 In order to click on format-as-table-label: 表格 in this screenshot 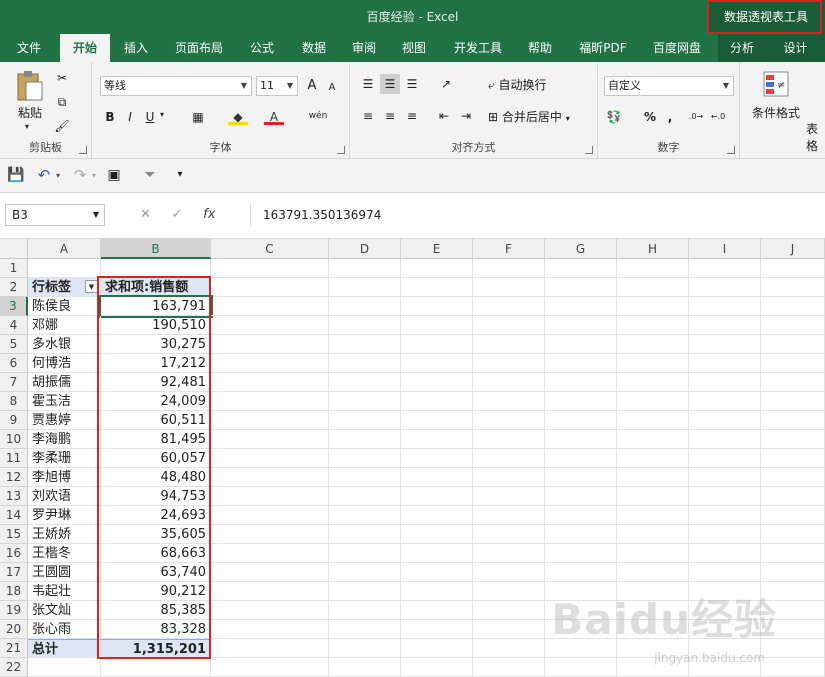, I will do `click(815, 137)`.